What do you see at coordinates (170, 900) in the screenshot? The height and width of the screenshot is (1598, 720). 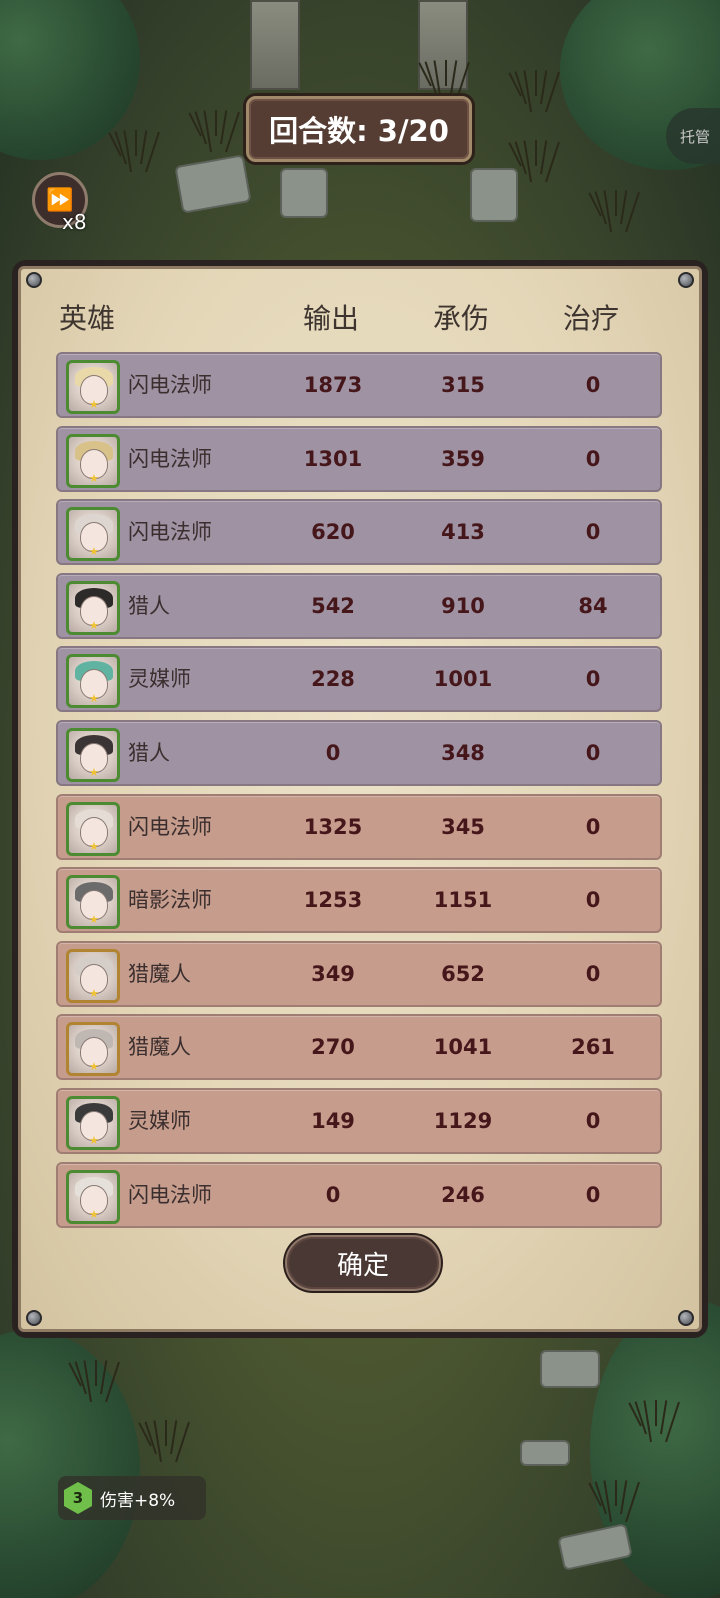 I see `hero-name: 暗影法师` at bounding box center [170, 900].